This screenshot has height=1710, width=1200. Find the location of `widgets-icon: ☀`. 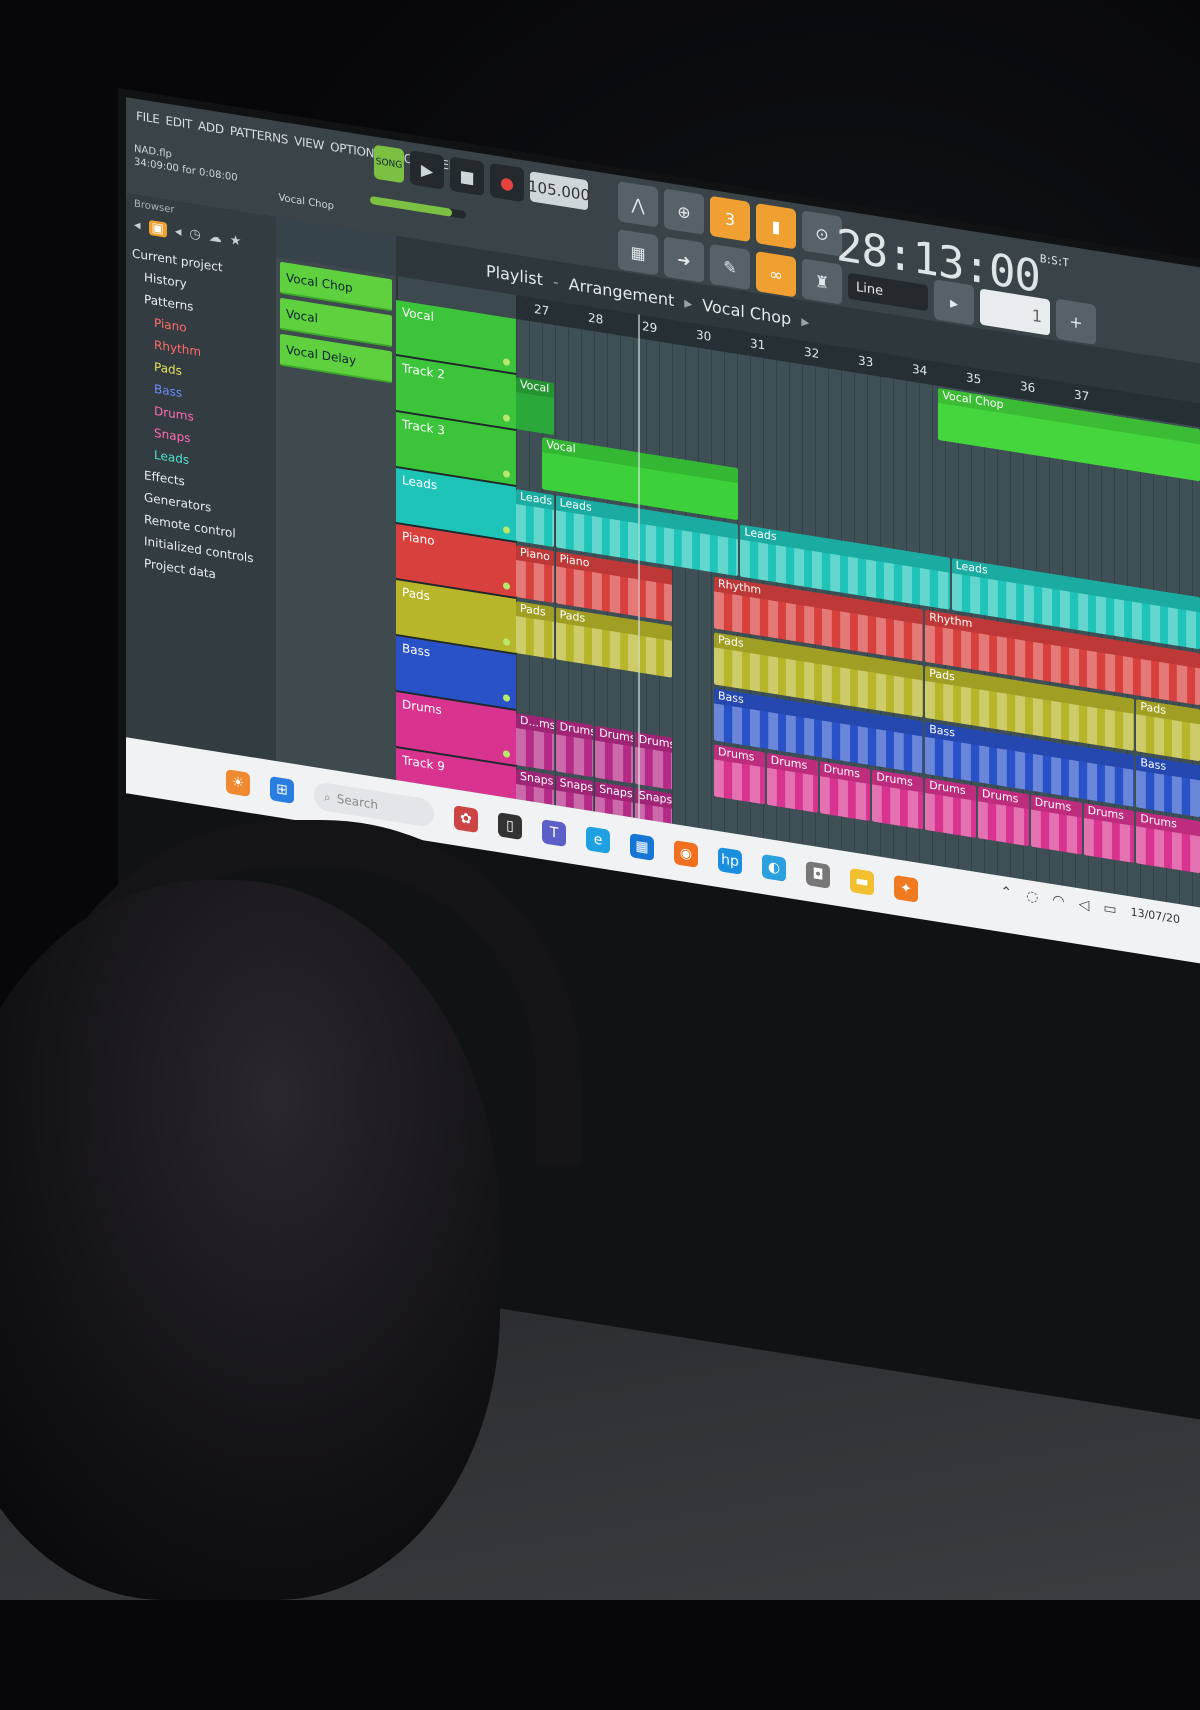

widgets-icon: ☀ is located at coordinates (238, 783).